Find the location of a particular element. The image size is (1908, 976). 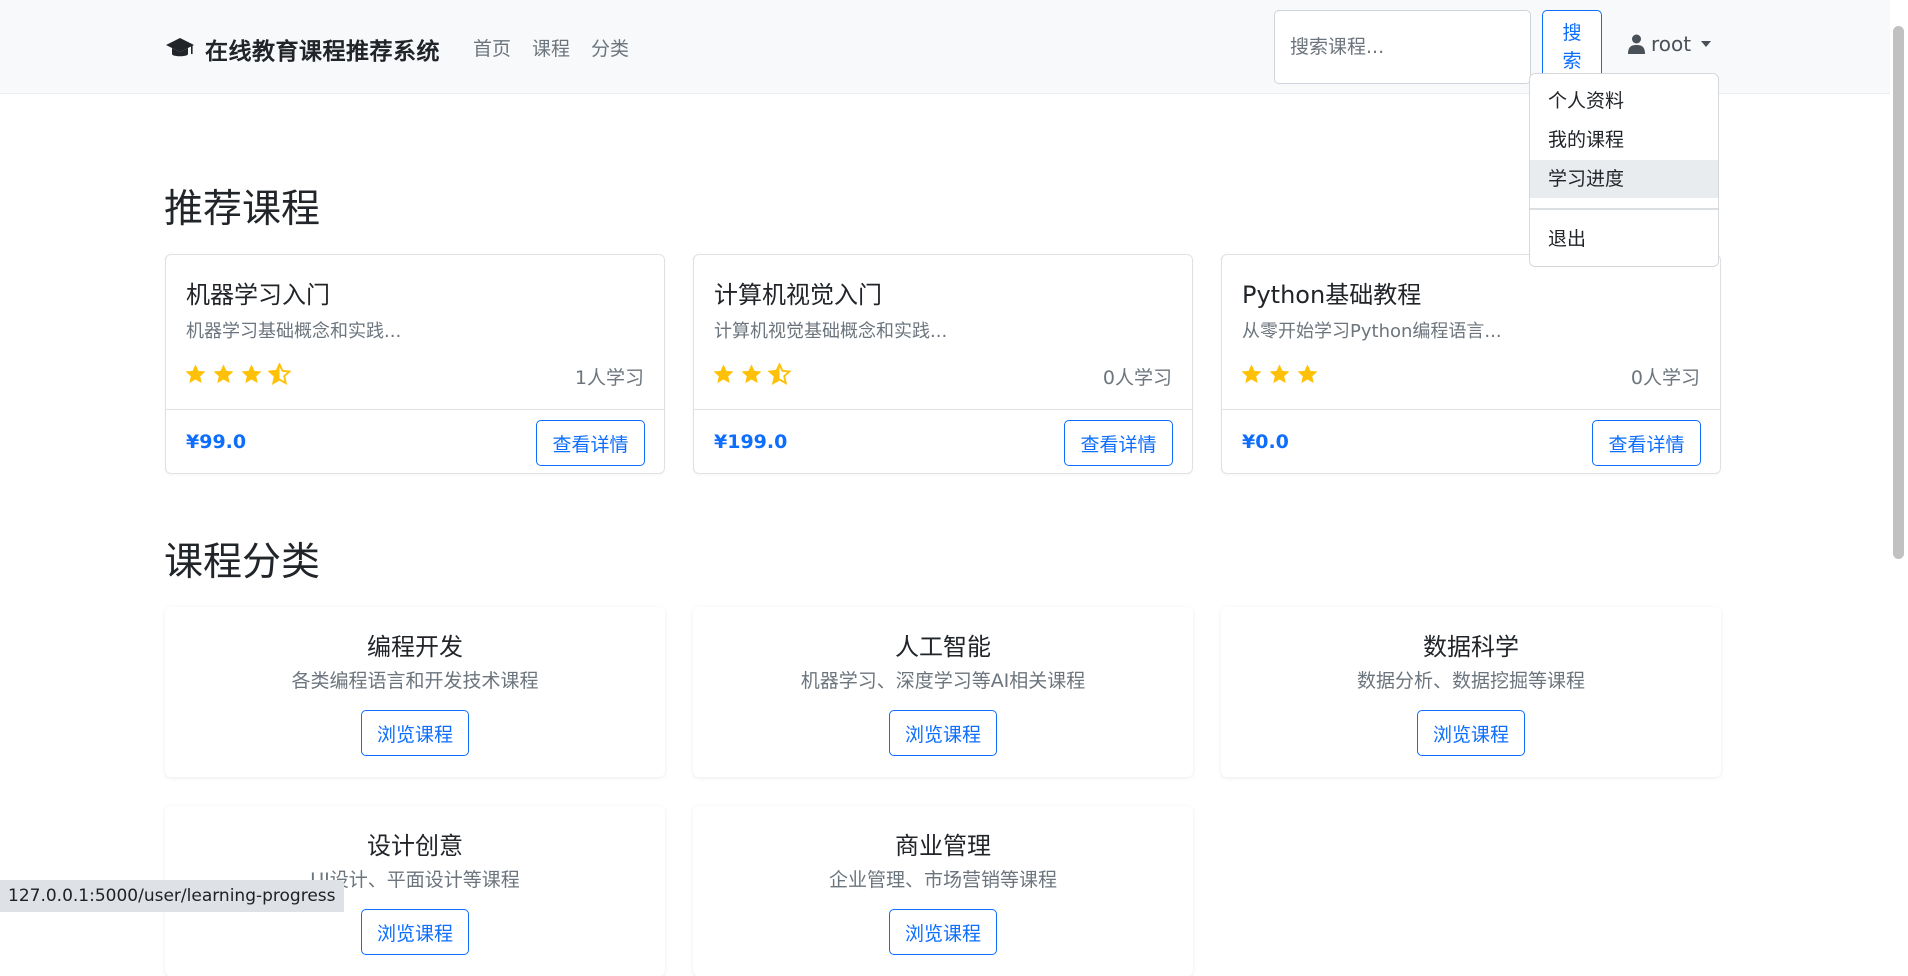

category-description: 各类编程语言和开发技术课程 is located at coordinates (415, 681).